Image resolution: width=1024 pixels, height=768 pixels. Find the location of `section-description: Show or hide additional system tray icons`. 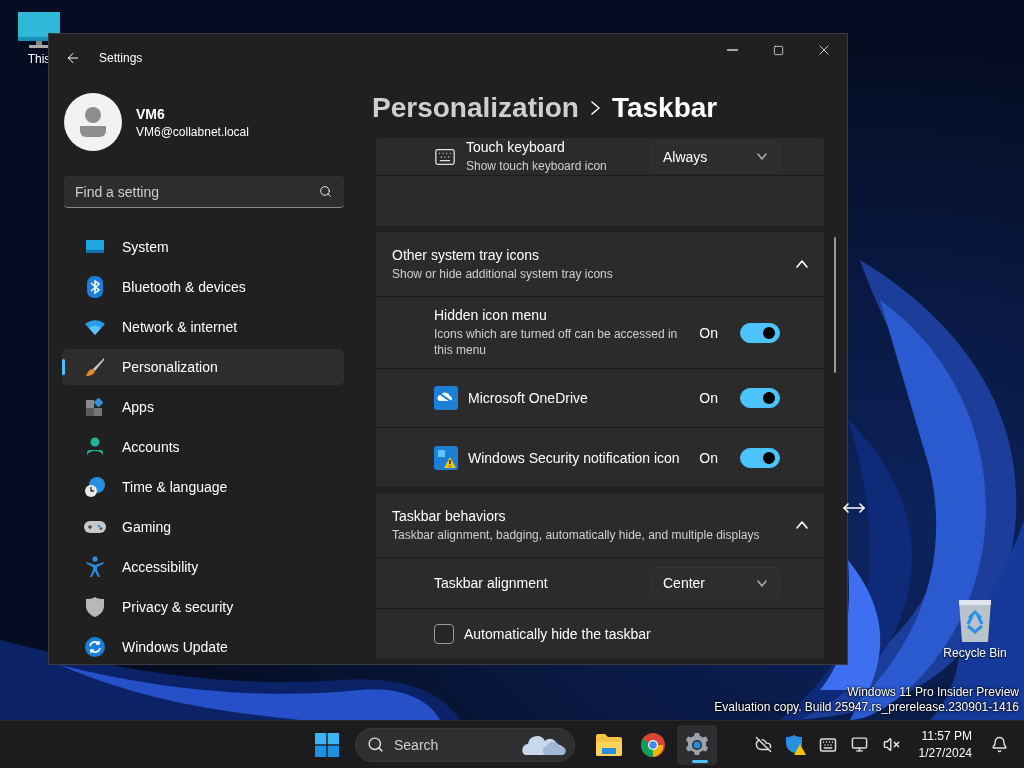

section-description: Show or hide additional system tray icons is located at coordinates (503, 273).